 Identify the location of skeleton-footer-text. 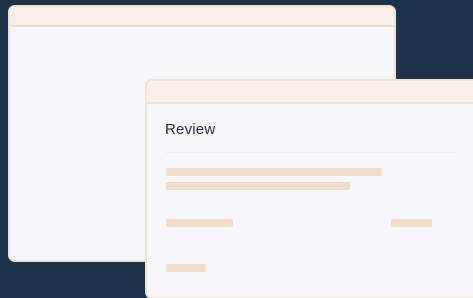
(186, 268).